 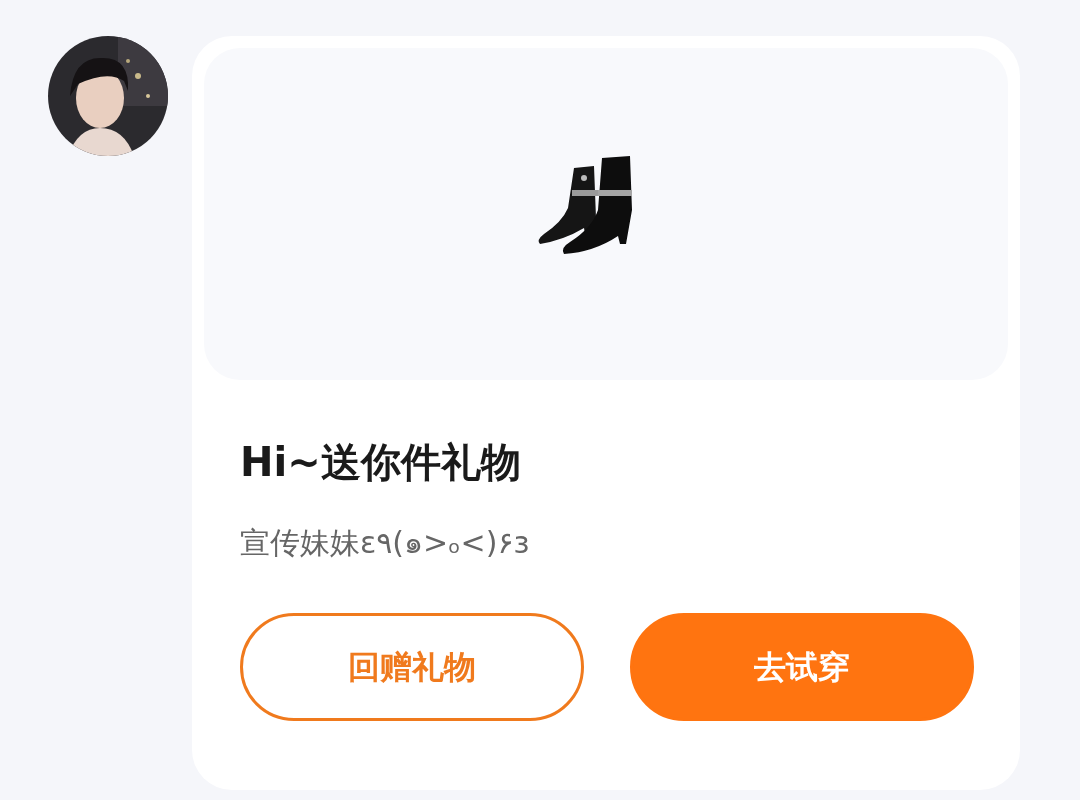 I want to click on gift-title: Hi~送你件礼物, so click(x=381, y=462).